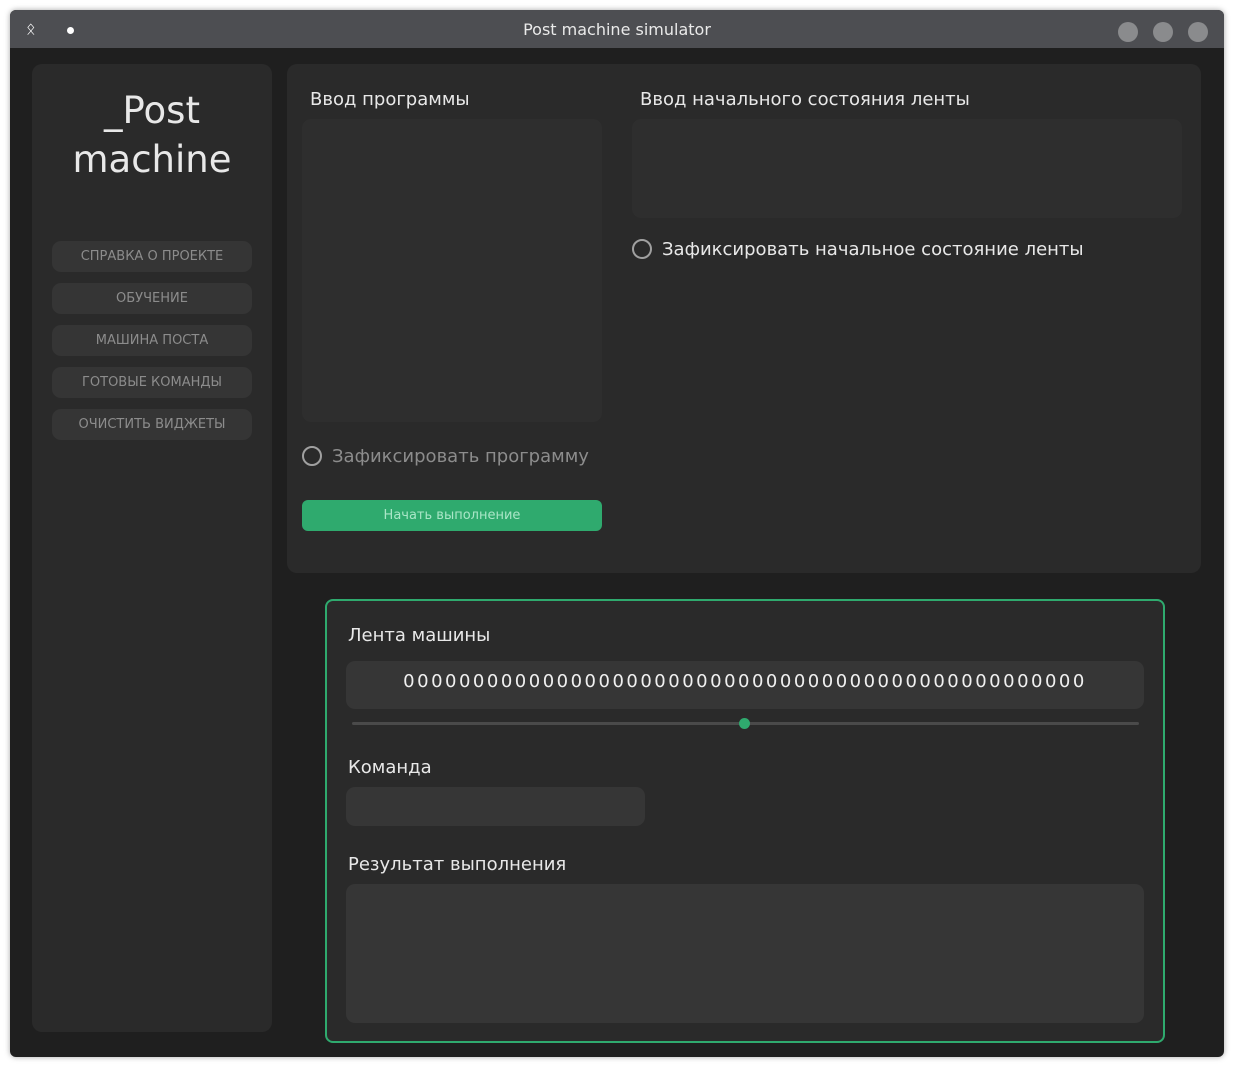 Image resolution: width=1234 pixels, height=1067 pixels. Describe the element at coordinates (152, 424) in the screenshot. I see `clear-widgets-button: ОЧИСТИТЬ ВИДЖЕТЫ` at that location.